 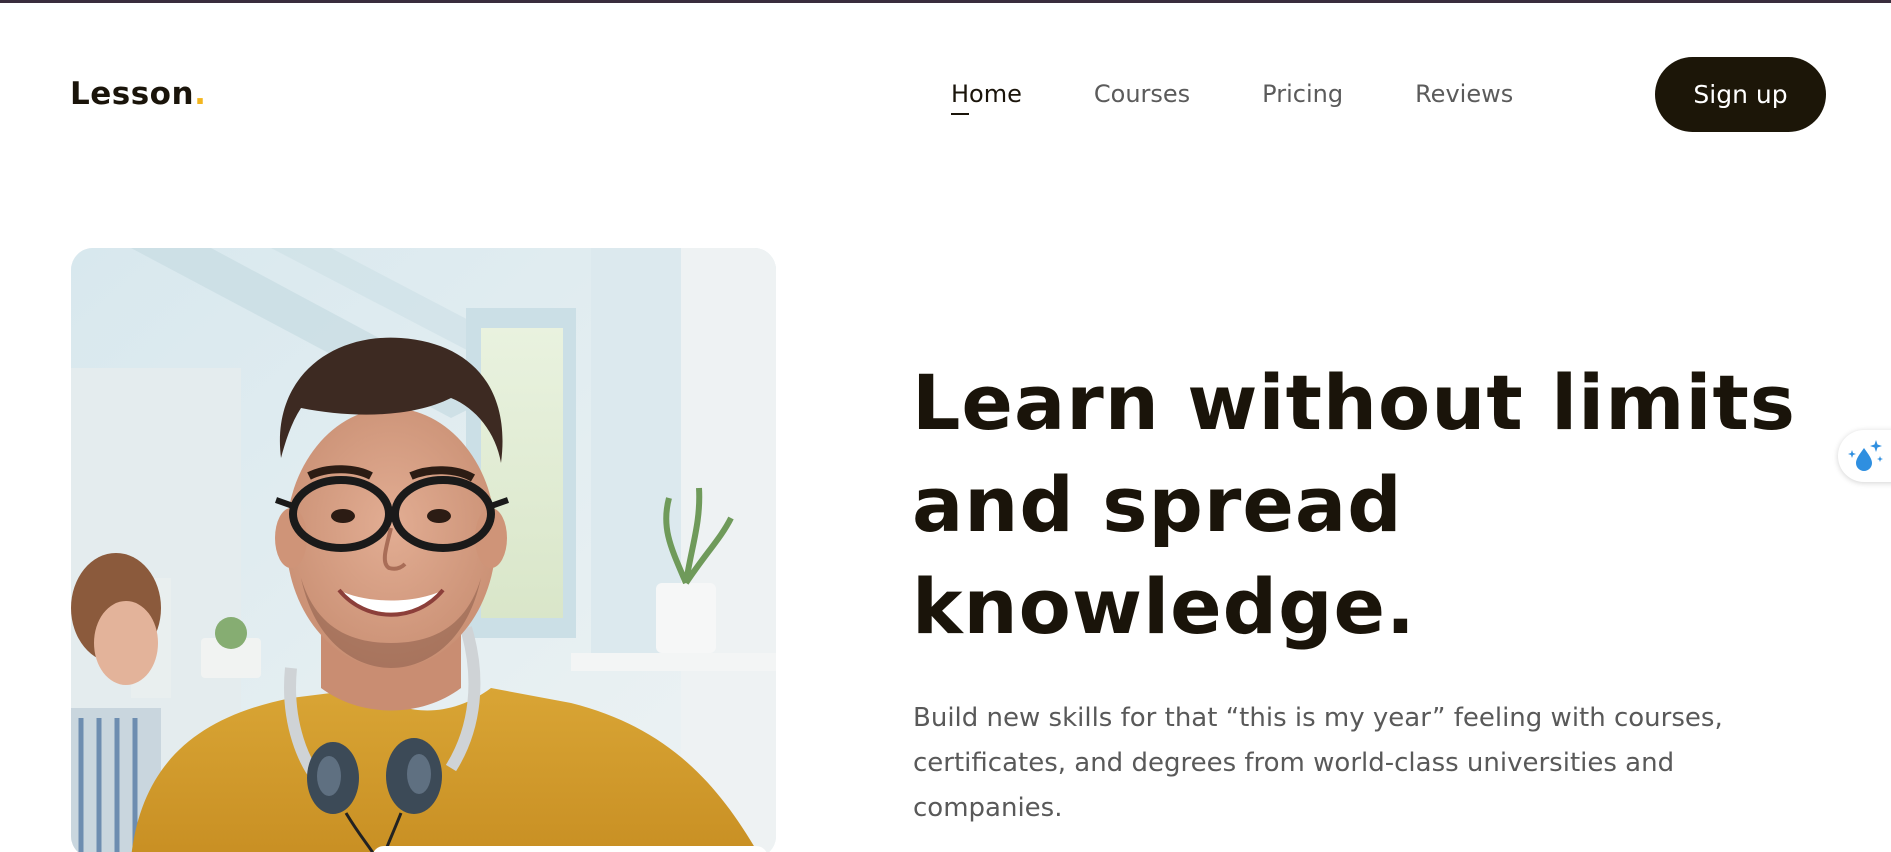 I want to click on brand-logo: Lesson., so click(x=138, y=94).